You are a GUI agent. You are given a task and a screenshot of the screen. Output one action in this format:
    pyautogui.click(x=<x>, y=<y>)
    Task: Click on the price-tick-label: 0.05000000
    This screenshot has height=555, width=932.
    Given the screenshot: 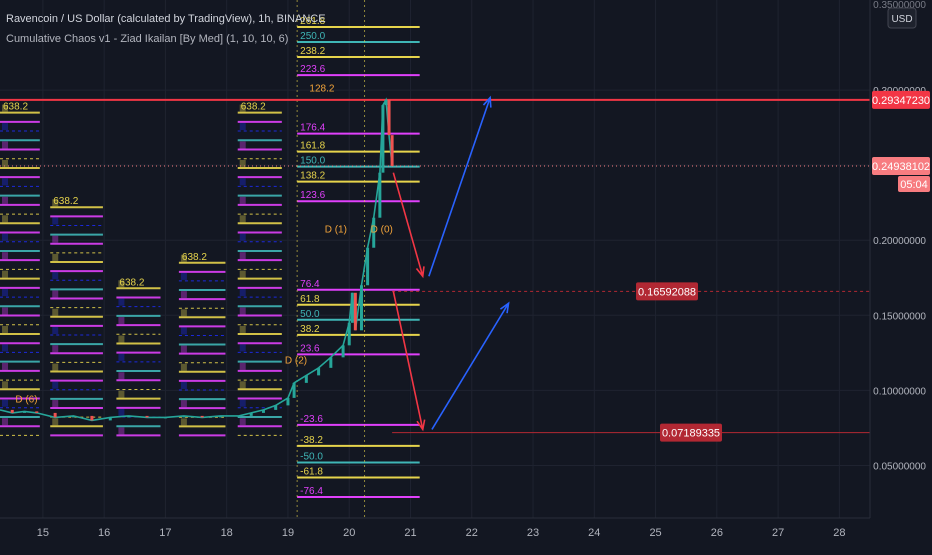 What is the action you would take?
    pyautogui.click(x=899, y=466)
    